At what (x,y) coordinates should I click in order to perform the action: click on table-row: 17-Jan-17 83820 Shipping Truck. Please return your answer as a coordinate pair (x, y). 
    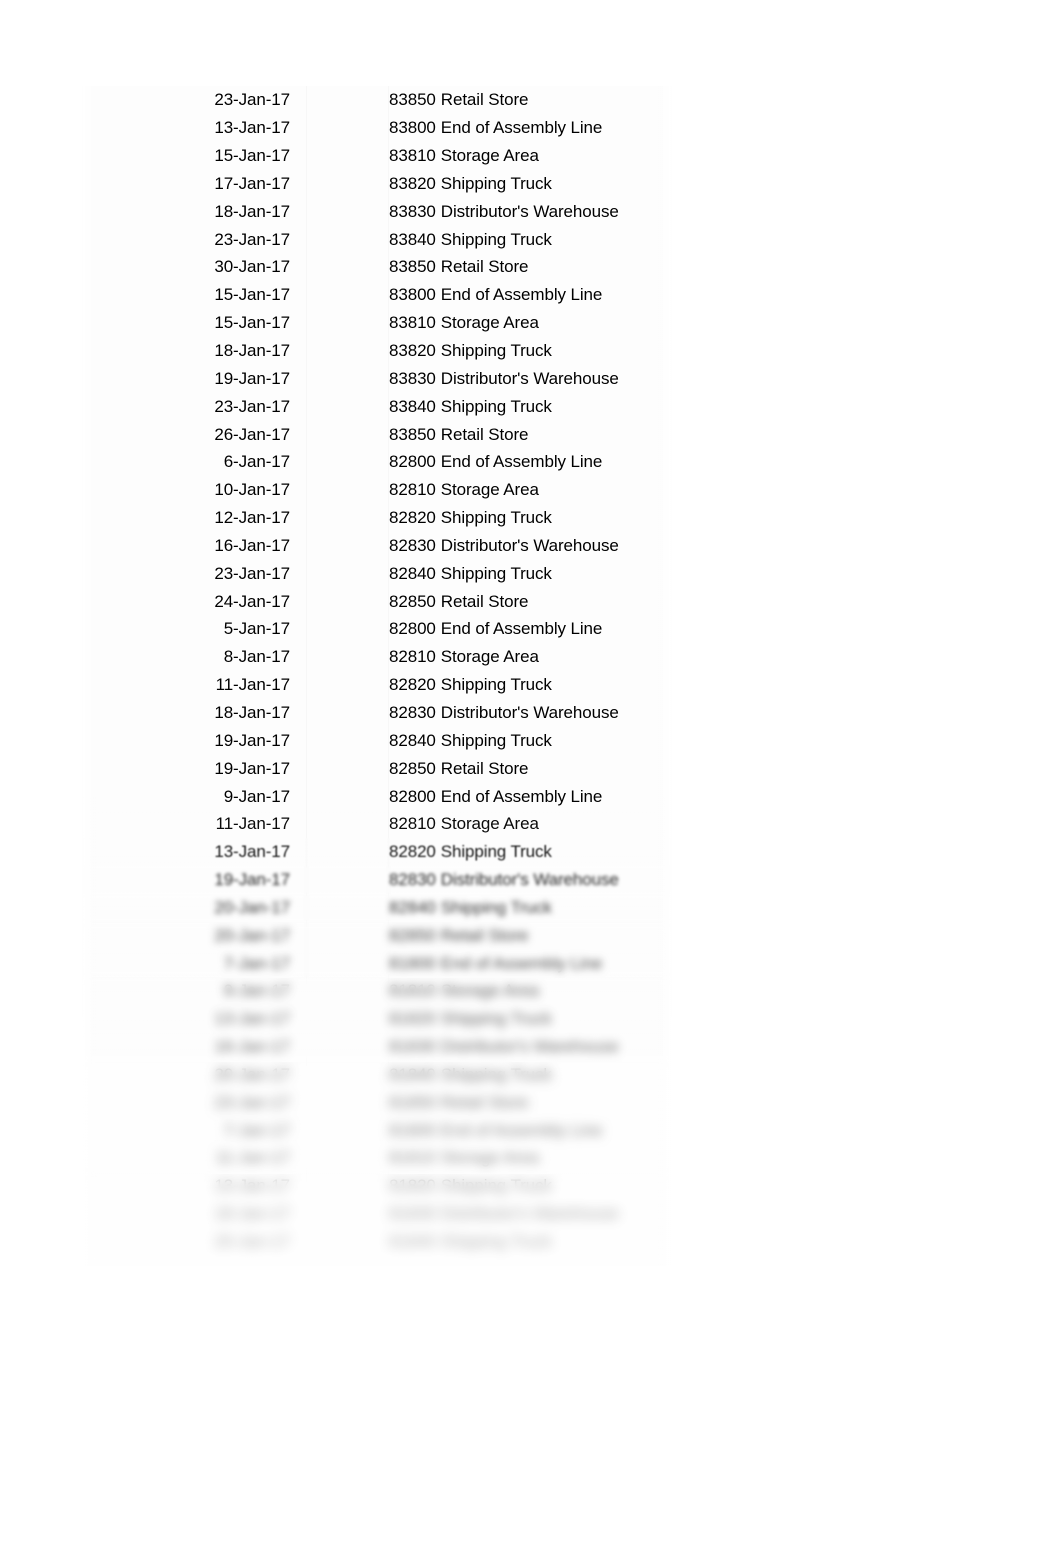
    Looking at the image, I should click on (377, 184).